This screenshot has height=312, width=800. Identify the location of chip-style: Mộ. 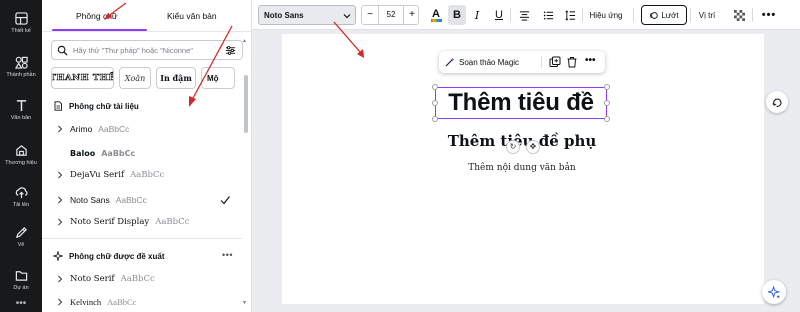
(218, 78).